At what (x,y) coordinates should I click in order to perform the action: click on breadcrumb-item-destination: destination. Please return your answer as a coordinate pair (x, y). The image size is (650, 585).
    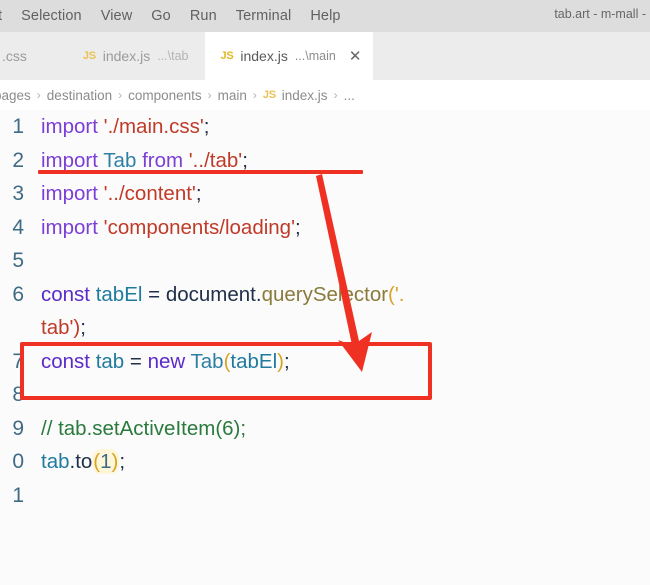
    Looking at the image, I should click on (79, 95).